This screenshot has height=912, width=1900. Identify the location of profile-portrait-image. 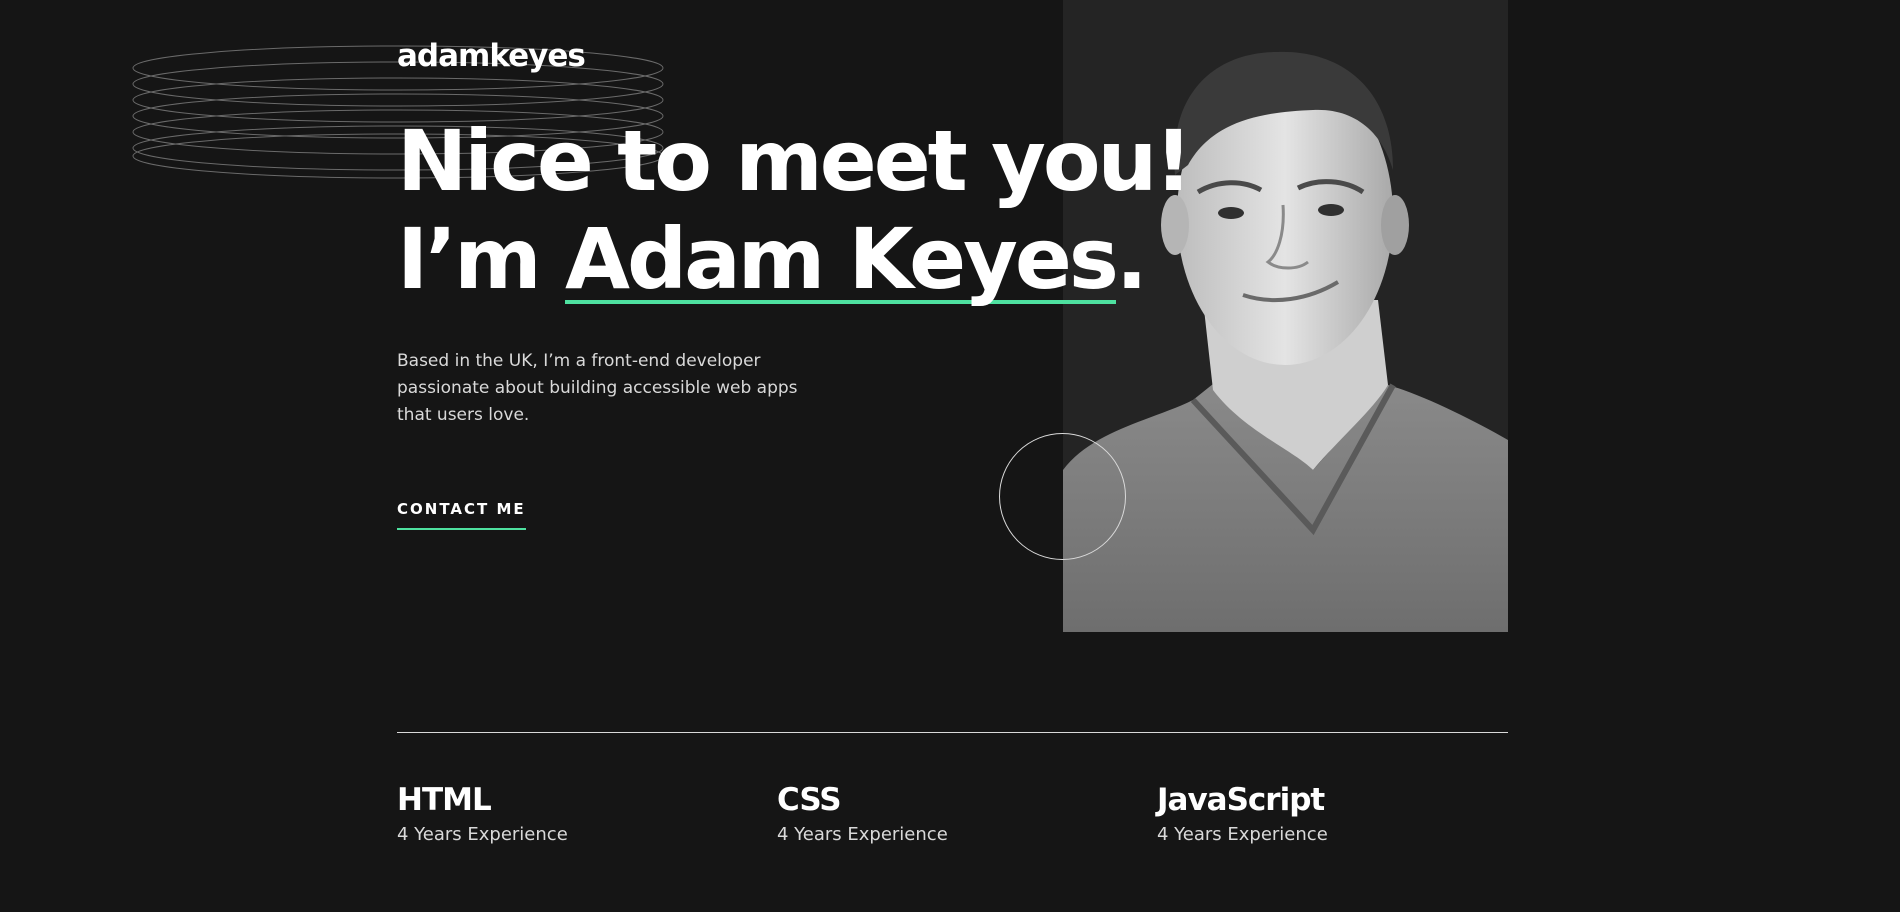
(1285, 341).